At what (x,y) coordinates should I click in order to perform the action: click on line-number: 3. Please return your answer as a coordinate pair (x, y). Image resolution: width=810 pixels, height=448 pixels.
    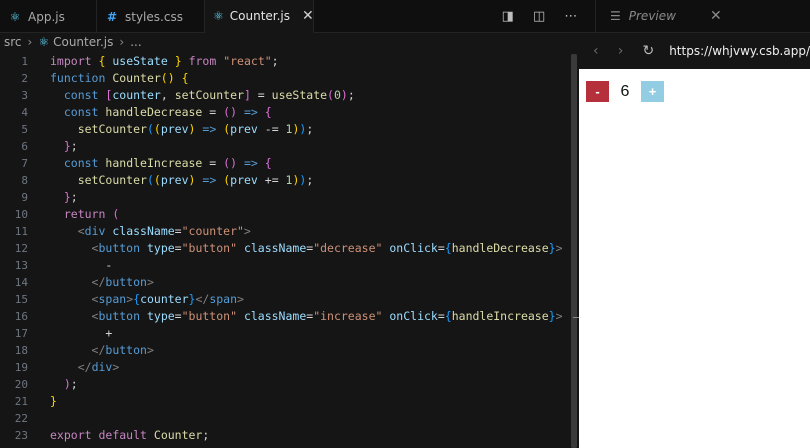
    Looking at the image, I should click on (24, 95).